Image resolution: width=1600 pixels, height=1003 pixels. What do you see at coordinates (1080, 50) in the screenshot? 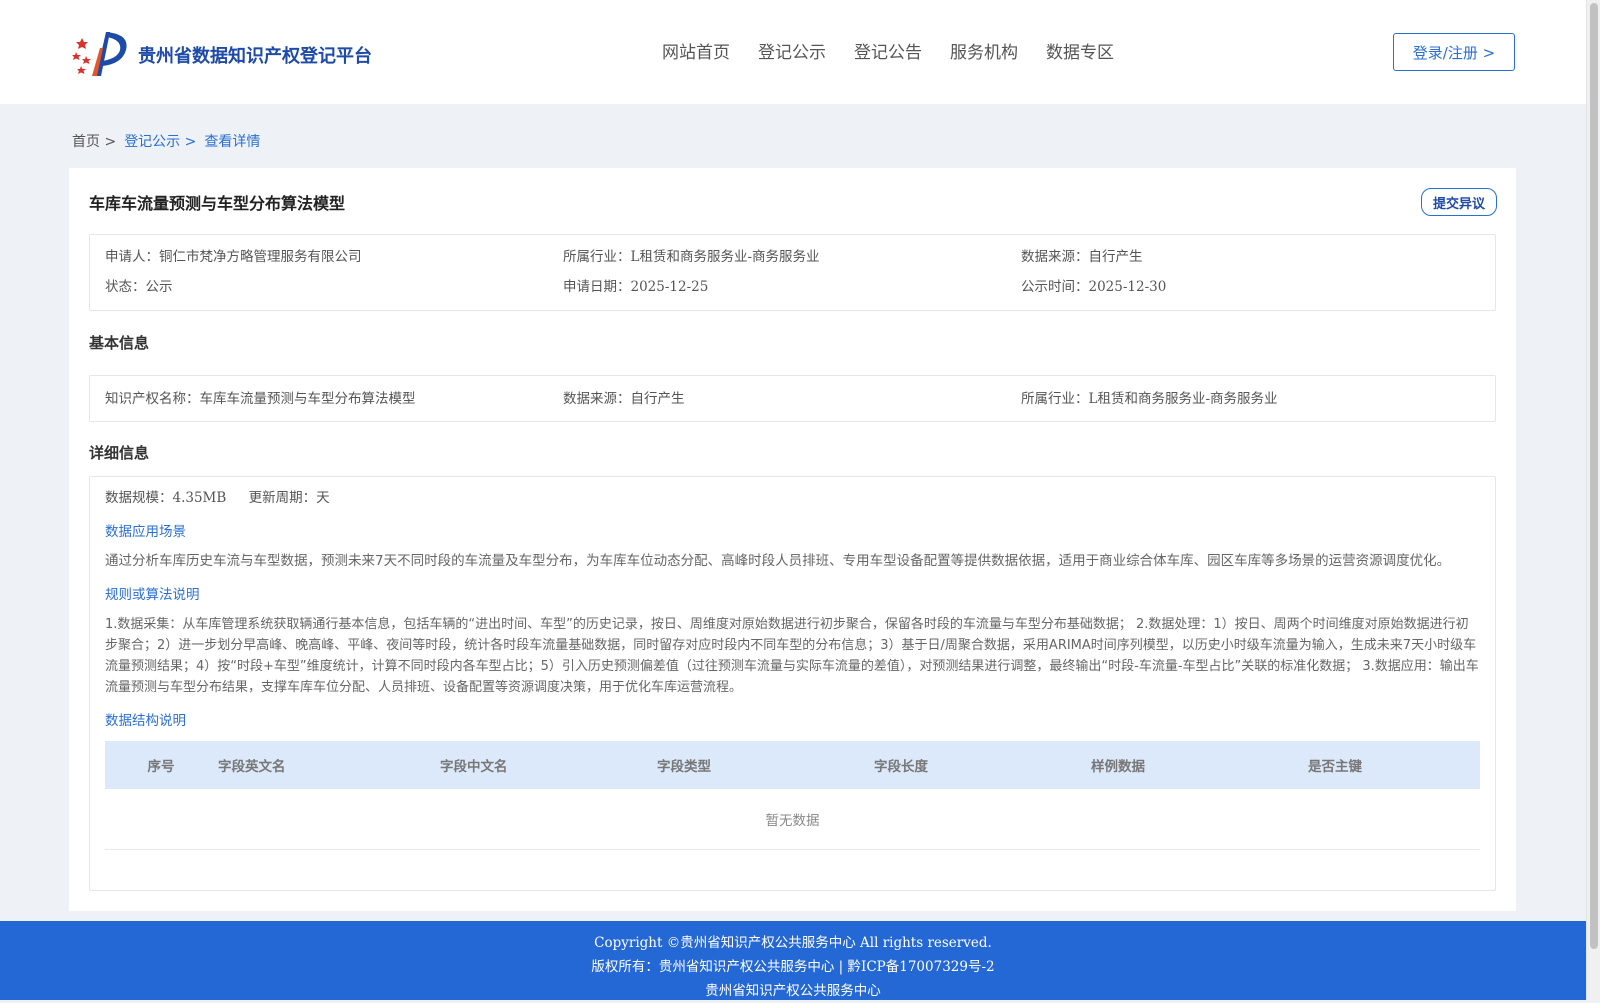
I see `nav-data-zone: 数据专区` at bounding box center [1080, 50].